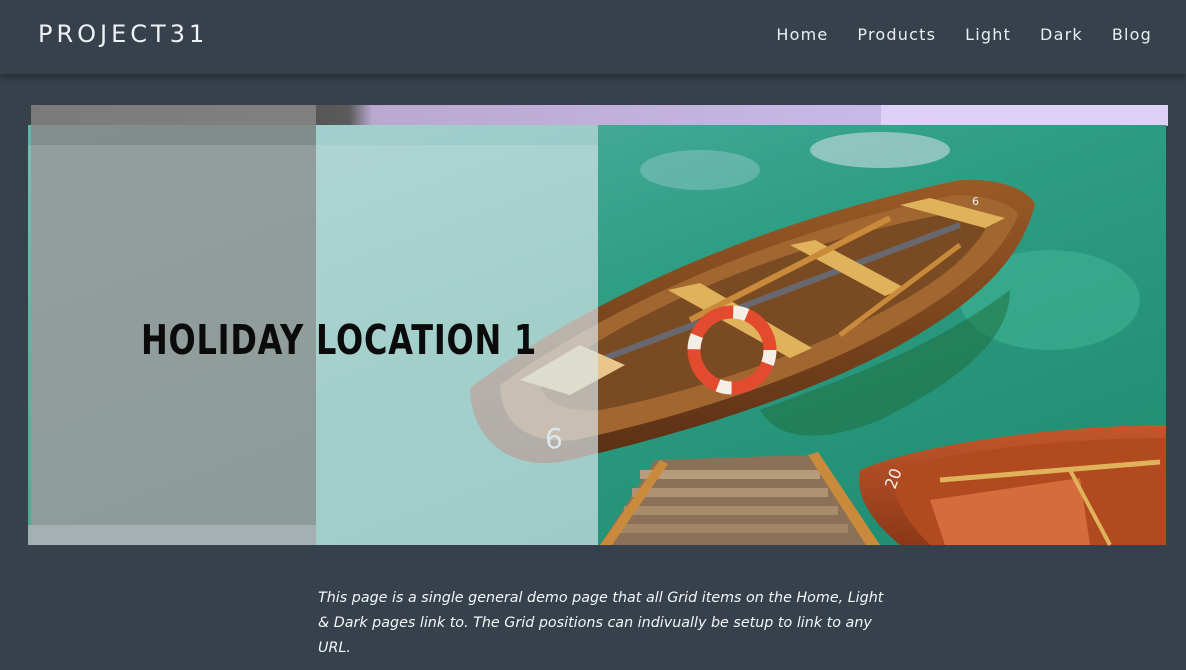 The height and width of the screenshot is (670, 1186). What do you see at coordinates (1132, 34) in the screenshot?
I see `nav-blog-link: Blog` at bounding box center [1132, 34].